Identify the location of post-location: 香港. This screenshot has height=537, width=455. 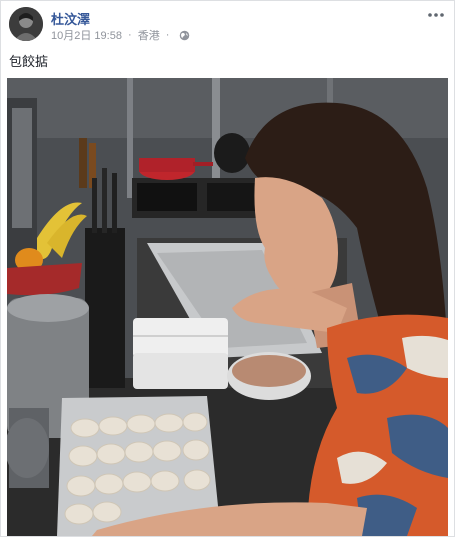
(149, 36).